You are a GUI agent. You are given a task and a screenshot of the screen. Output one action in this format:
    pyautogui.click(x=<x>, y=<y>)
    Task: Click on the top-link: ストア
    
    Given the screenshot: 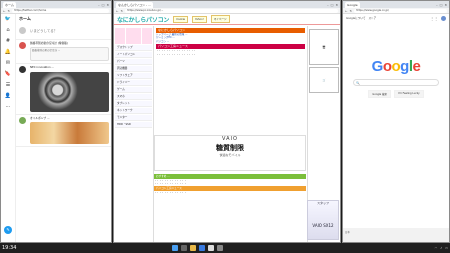 What is the action you would take?
    pyautogui.click(x=372, y=18)
    